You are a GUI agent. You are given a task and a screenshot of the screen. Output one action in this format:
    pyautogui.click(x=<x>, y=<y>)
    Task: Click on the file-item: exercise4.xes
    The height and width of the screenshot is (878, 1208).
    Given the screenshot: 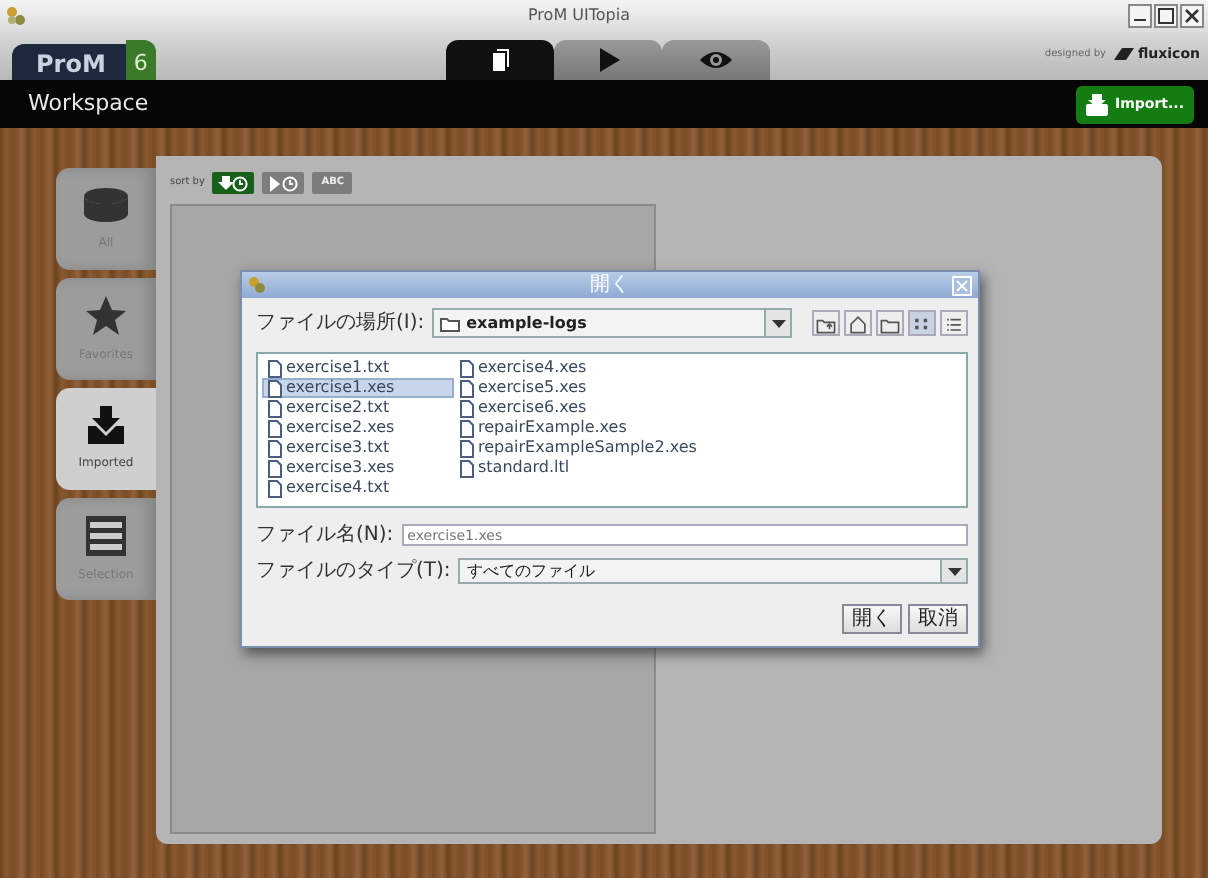 What is the action you would take?
    pyautogui.click(x=594, y=368)
    